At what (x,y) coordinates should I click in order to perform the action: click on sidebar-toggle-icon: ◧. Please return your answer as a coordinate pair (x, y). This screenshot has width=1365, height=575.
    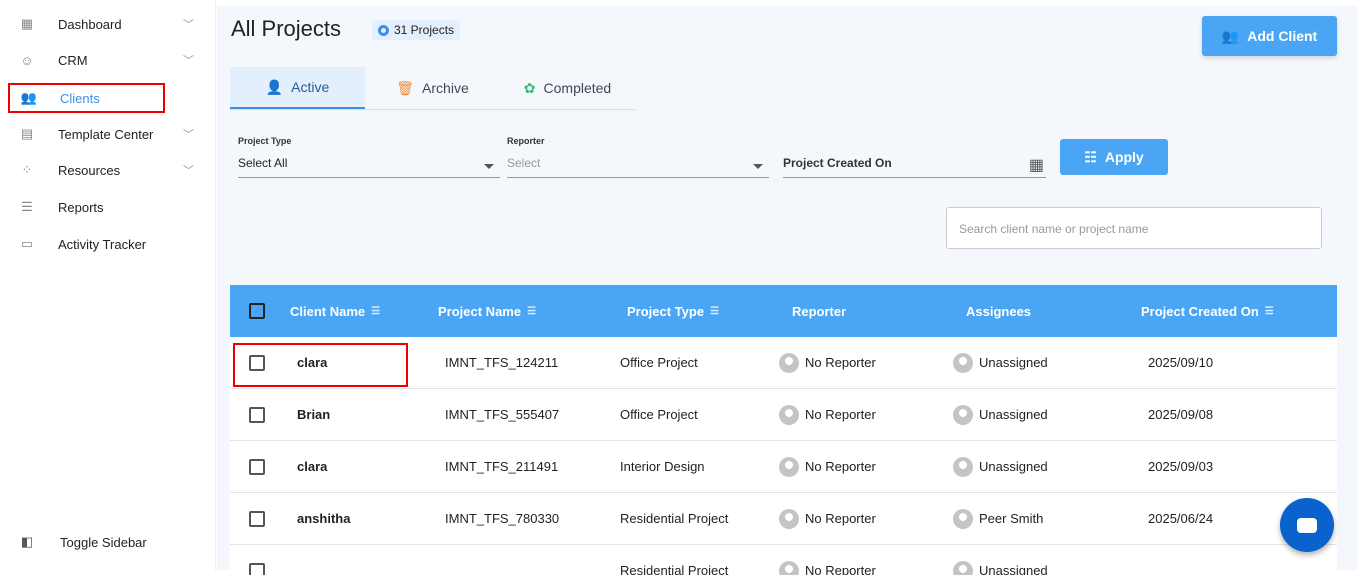
    Looking at the image, I should click on (27, 542).